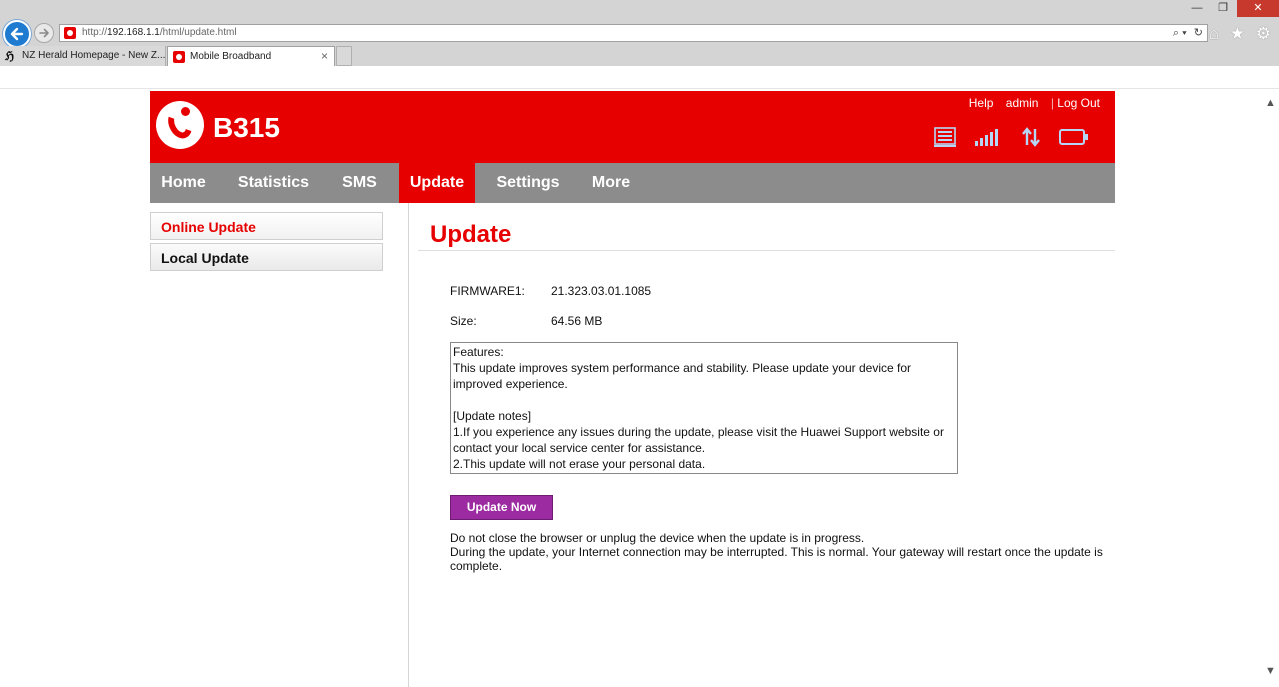 The width and height of the screenshot is (1279, 687). What do you see at coordinates (639, 88) in the screenshot?
I see `divider` at bounding box center [639, 88].